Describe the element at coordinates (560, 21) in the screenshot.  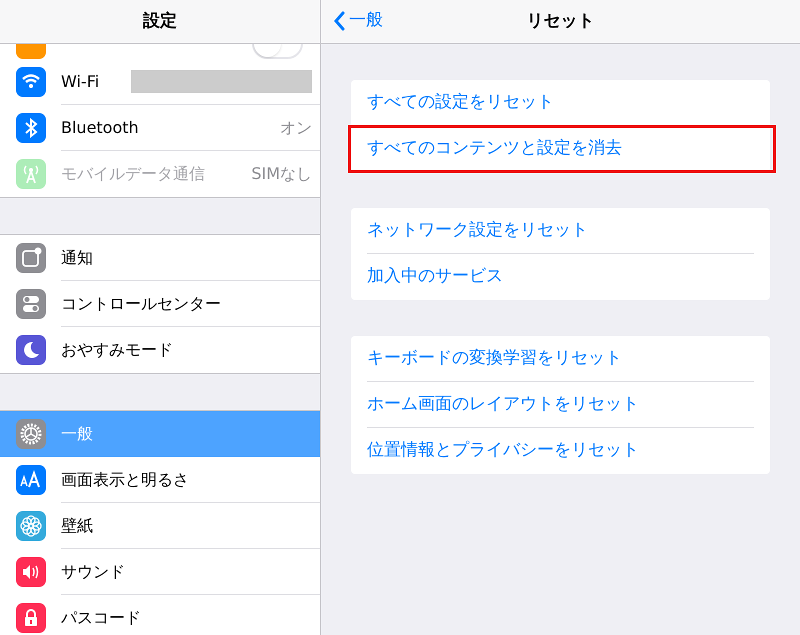
I see `page-title: リセット` at that location.